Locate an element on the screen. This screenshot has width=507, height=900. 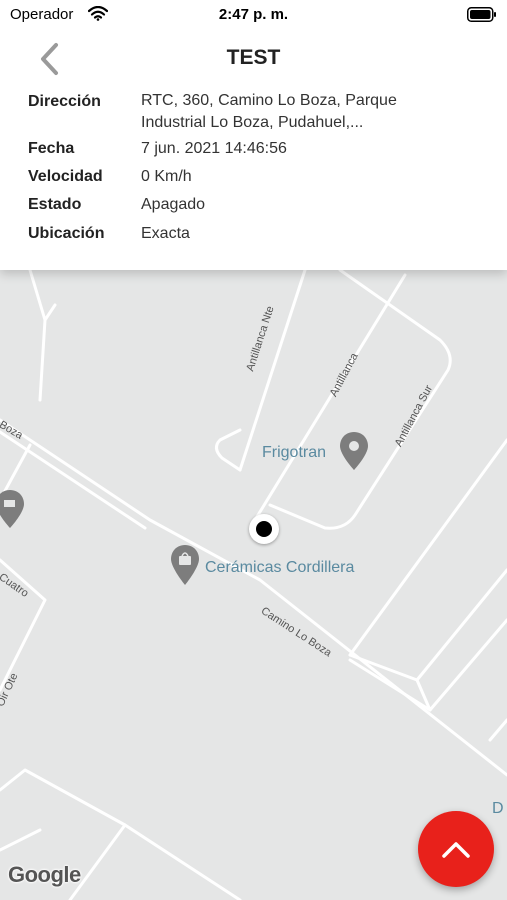
expand-panel-button is located at coordinates (456, 849).